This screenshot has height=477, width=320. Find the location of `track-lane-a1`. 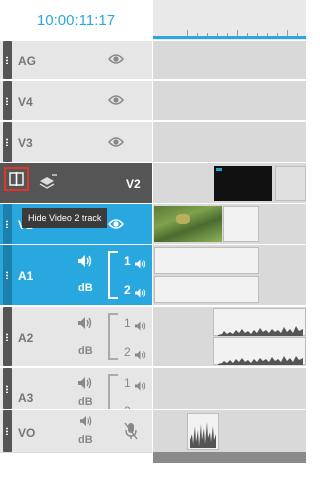

track-lane-a1 is located at coordinates (229, 275).